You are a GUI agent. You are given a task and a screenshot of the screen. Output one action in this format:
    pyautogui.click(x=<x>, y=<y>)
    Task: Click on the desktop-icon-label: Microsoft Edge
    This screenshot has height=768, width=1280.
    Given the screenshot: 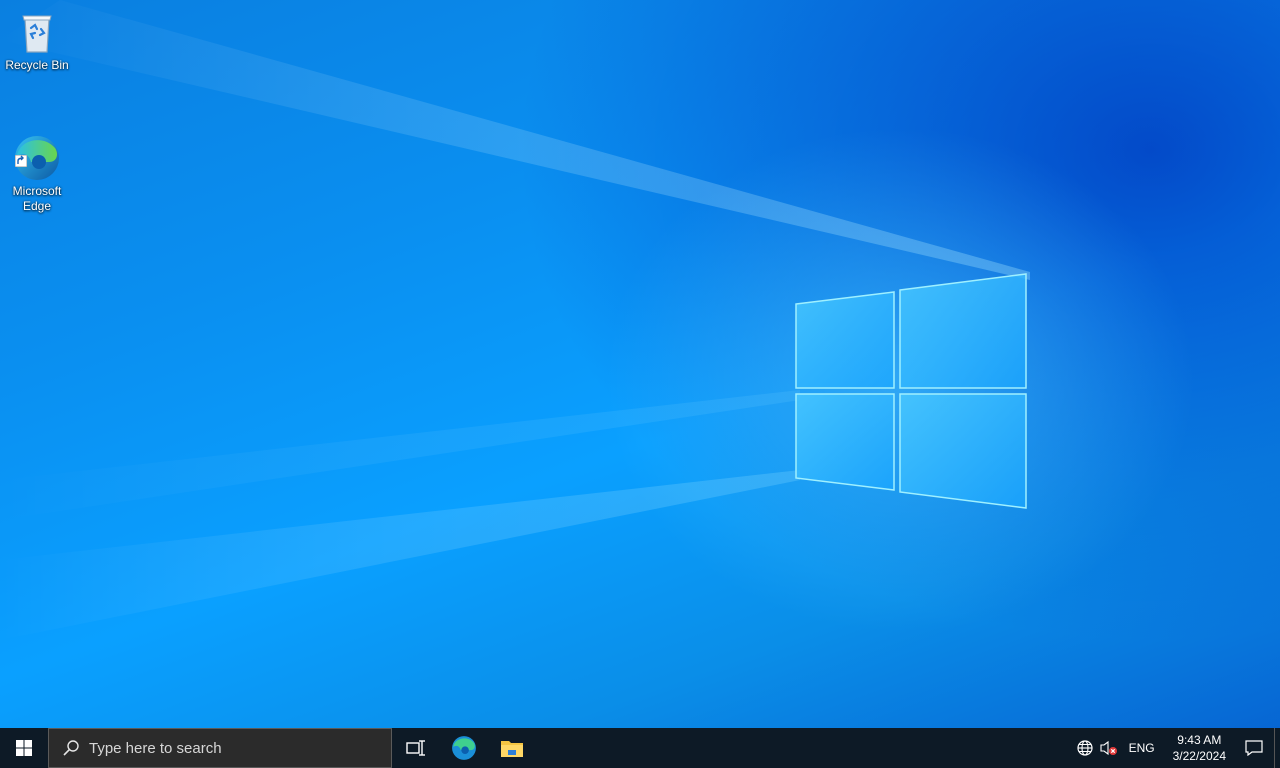 What is the action you would take?
    pyautogui.click(x=37, y=198)
    